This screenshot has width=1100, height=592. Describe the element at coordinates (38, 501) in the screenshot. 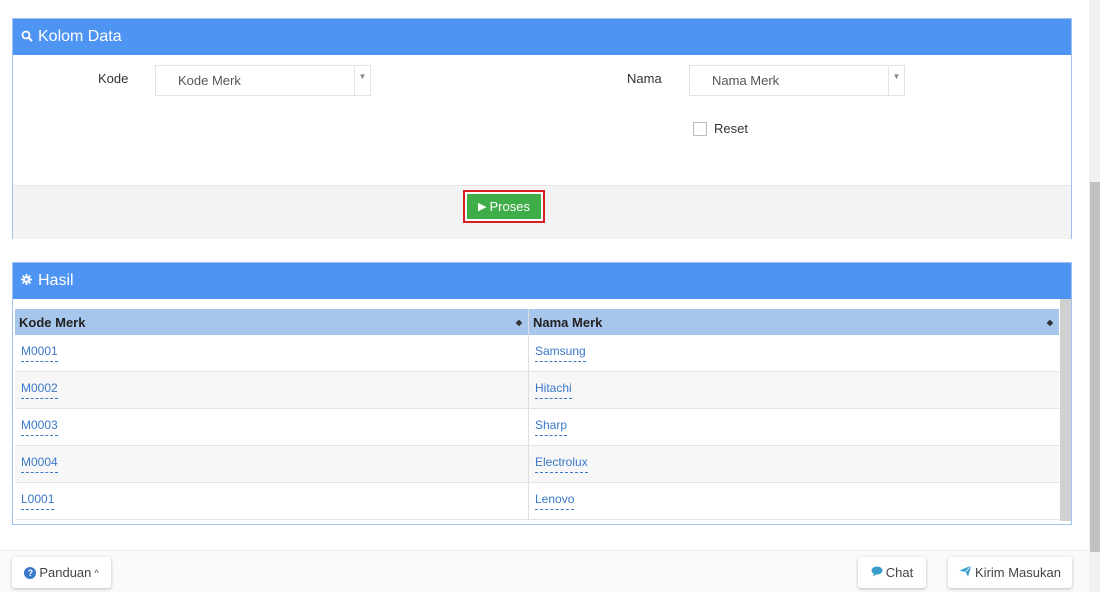

I see `kode-link: L0001` at that location.